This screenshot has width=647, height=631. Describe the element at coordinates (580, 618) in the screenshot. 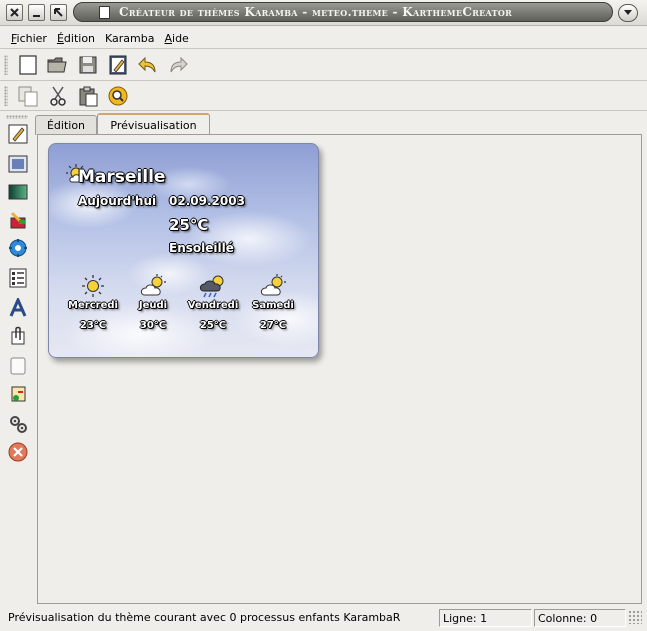

I see `status-column: Colonne: 0` at that location.